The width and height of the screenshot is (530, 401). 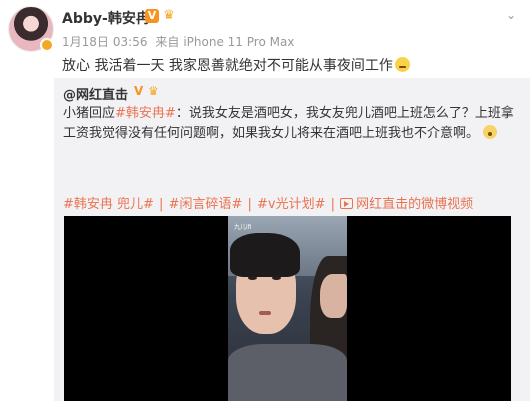 I want to click on source-prefix: 来自, so click(x=167, y=42).